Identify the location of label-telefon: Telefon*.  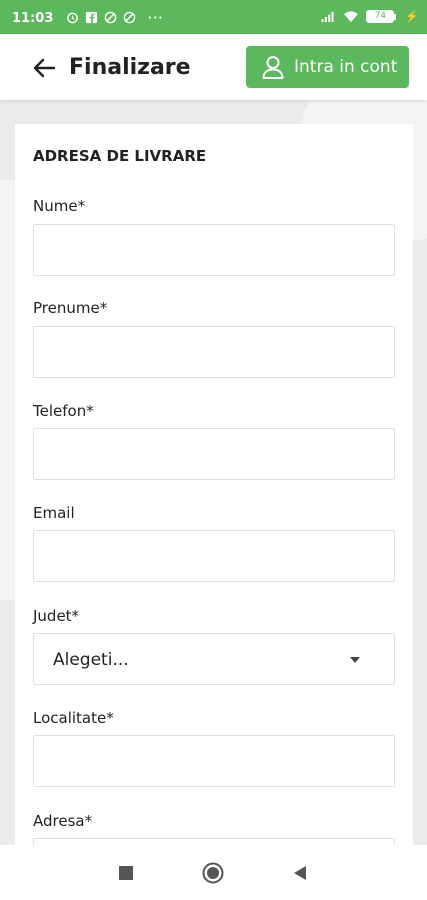
(63, 411).